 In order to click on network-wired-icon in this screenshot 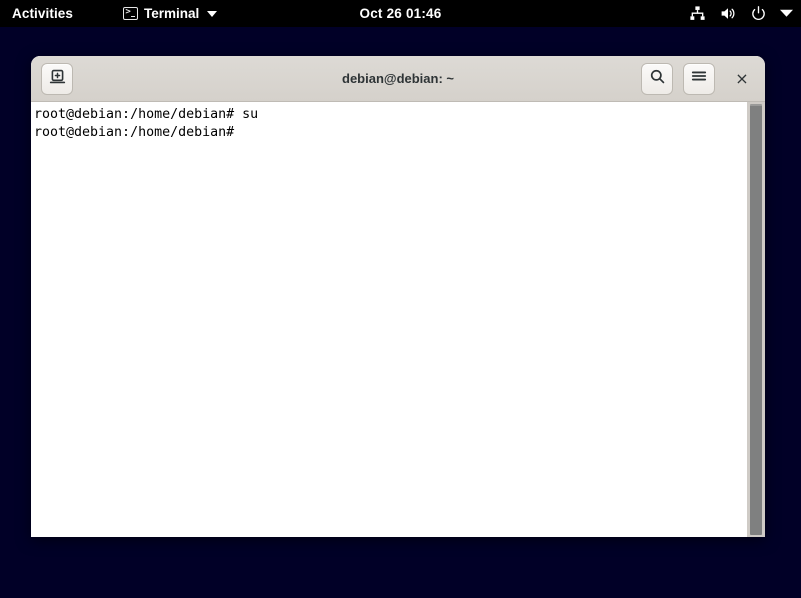, I will do `click(697, 13)`.